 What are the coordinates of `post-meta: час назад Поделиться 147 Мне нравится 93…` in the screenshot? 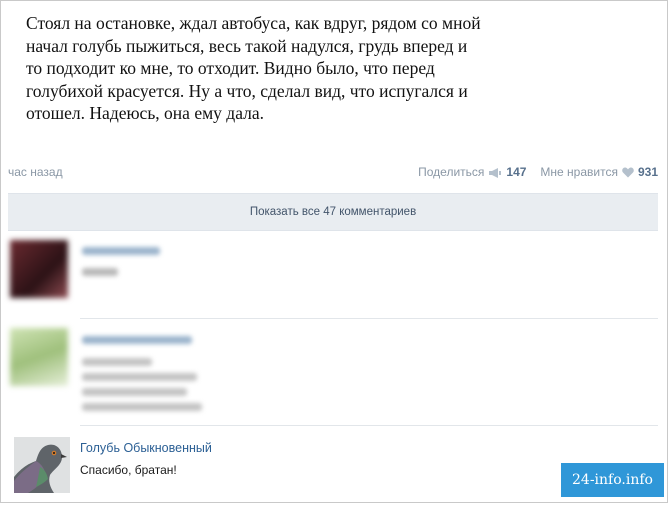 It's located at (333, 172).